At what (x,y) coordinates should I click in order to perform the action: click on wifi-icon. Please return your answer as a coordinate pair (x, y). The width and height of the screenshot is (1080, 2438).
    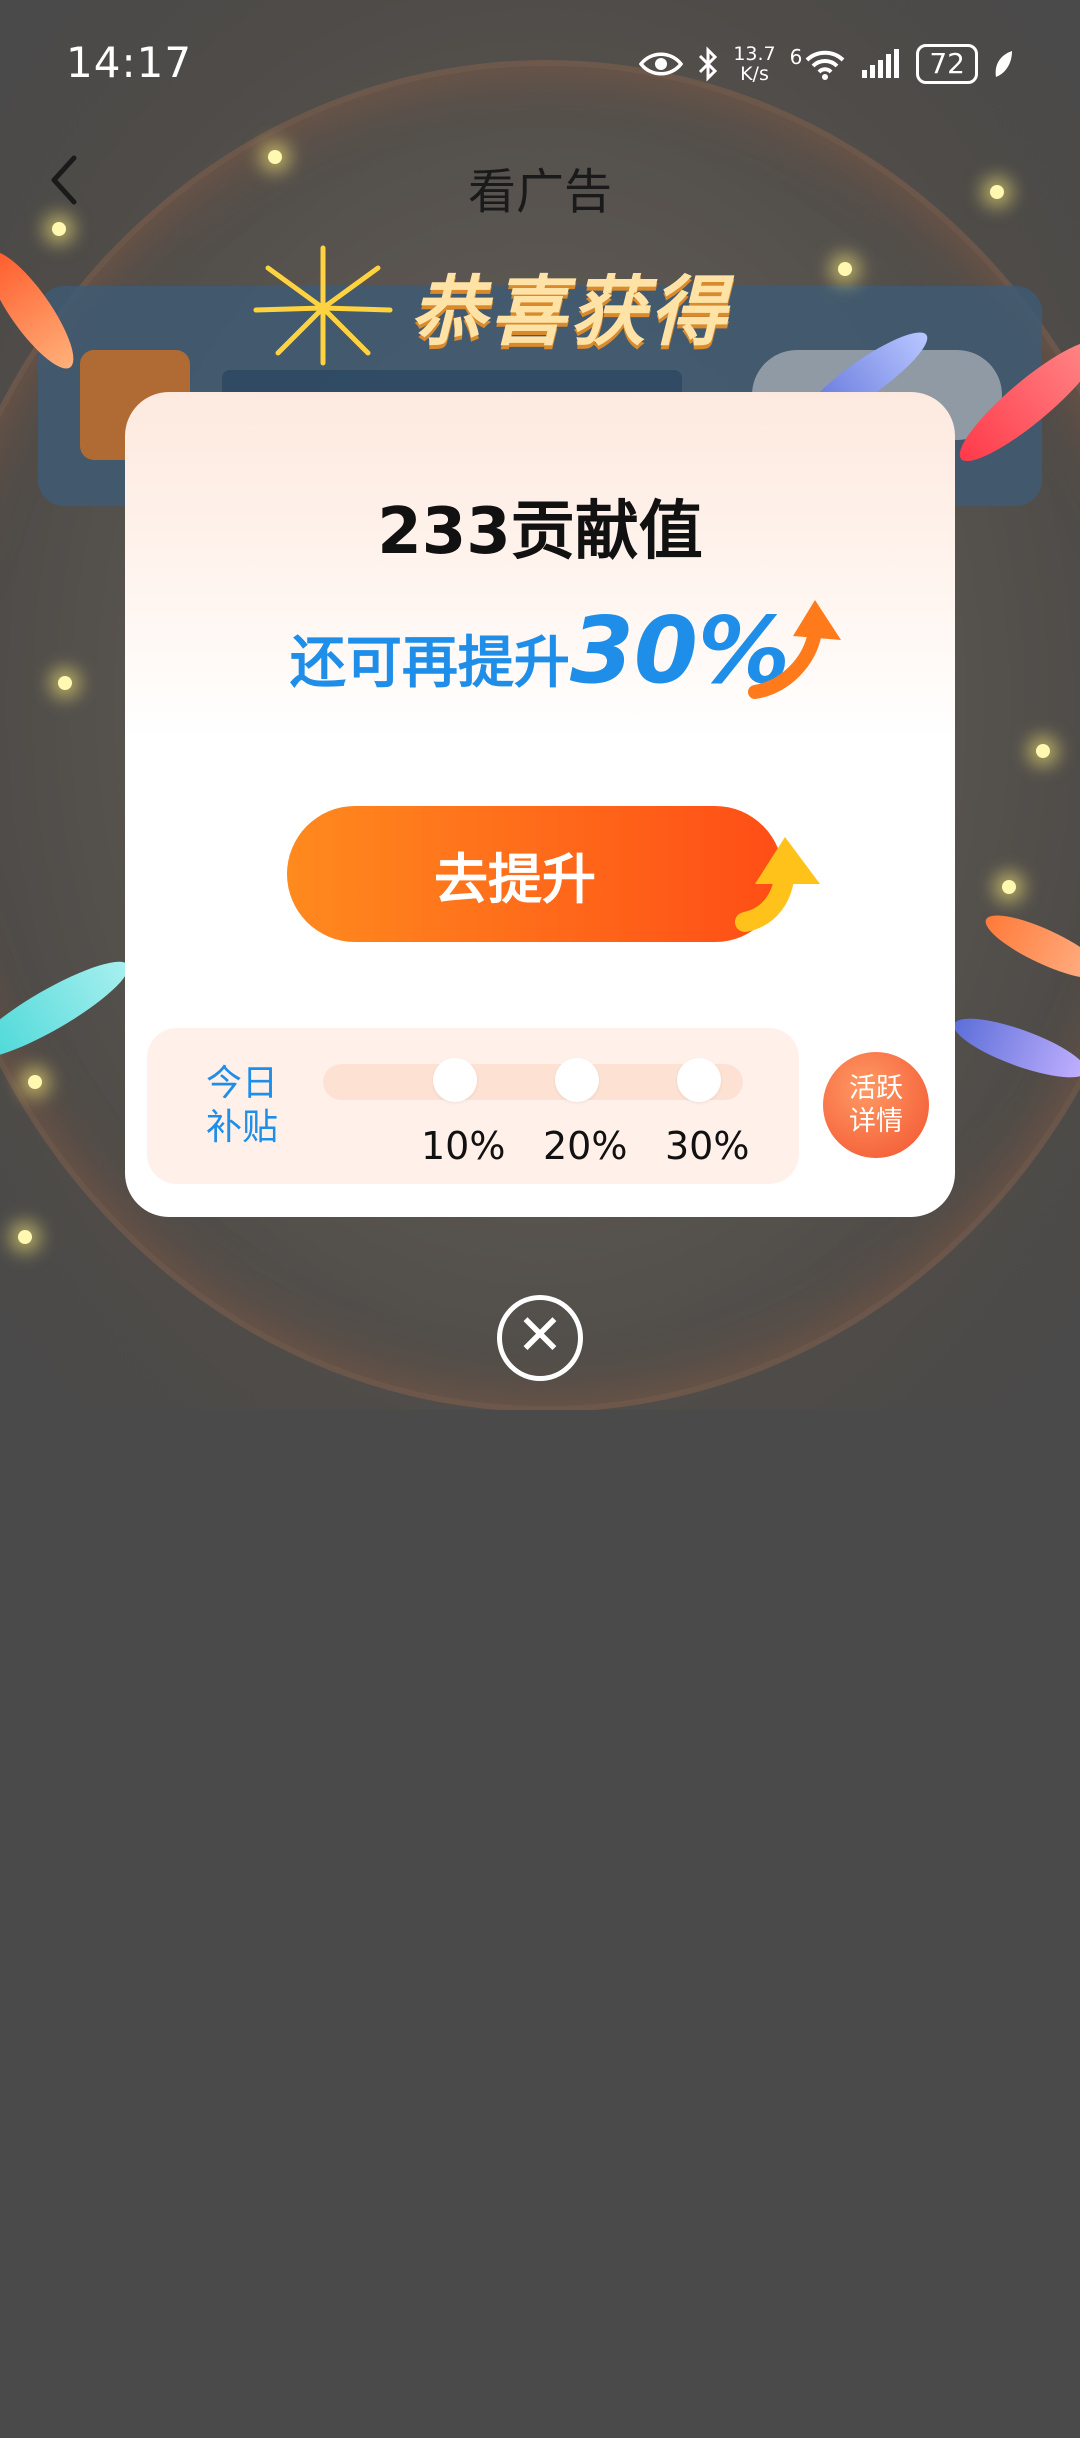
    Looking at the image, I should click on (825, 65).